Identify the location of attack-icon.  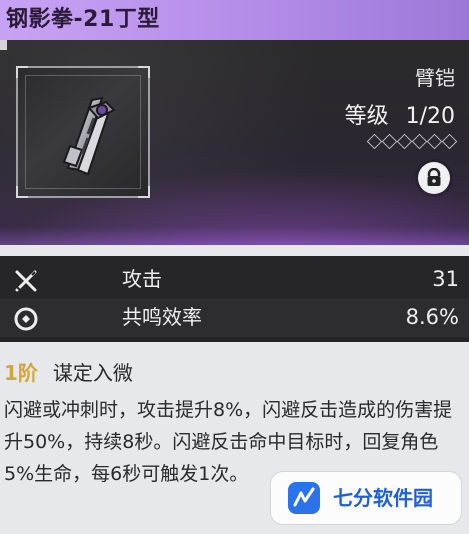
(26, 281).